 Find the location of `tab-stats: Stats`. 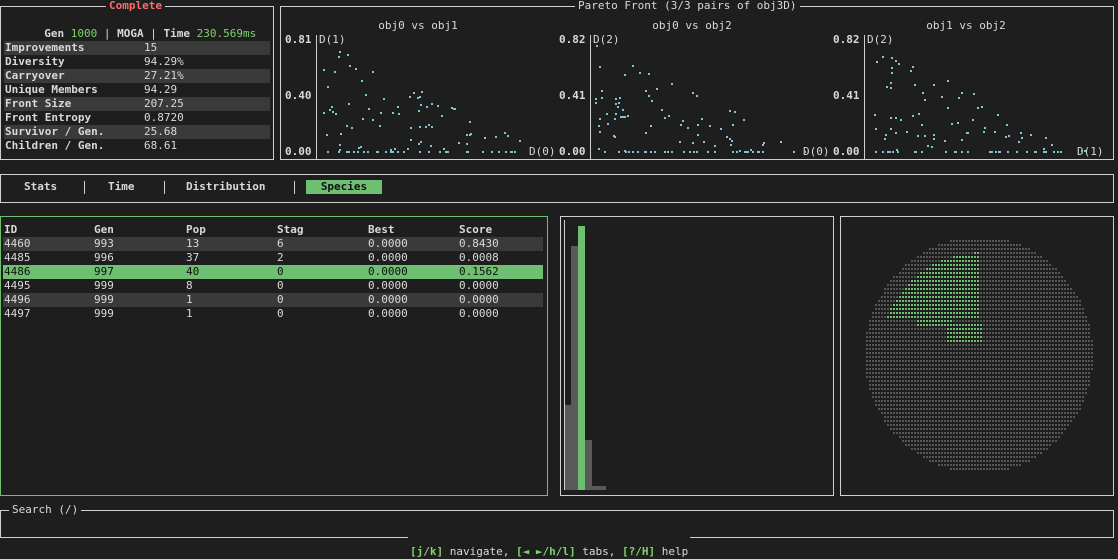

tab-stats: Stats is located at coordinates (40, 187).